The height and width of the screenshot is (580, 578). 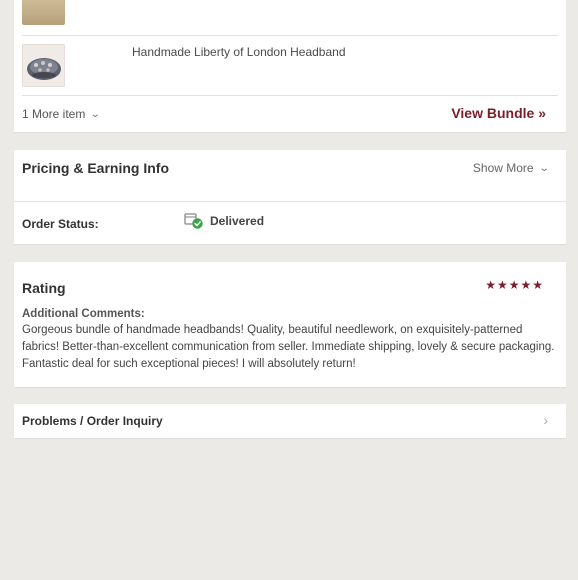 What do you see at coordinates (503, 168) in the screenshot?
I see `show-more-label: Show More` at bounding box center [503, 168].